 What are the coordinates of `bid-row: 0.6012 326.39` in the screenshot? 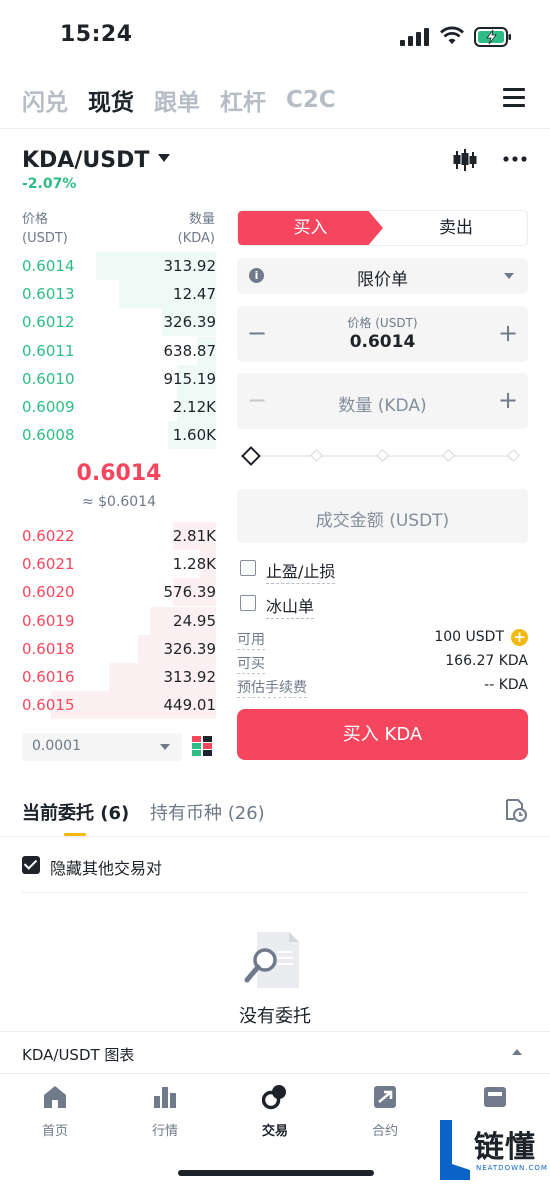 It's located at (119, 322).